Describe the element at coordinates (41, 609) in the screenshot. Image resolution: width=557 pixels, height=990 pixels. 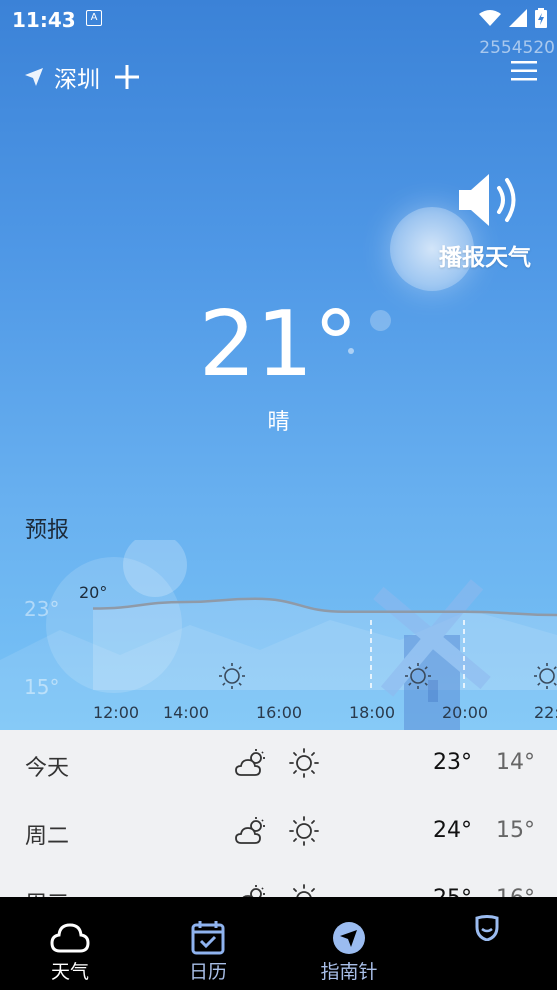
I see `y-tick-label: 23°` at that location.